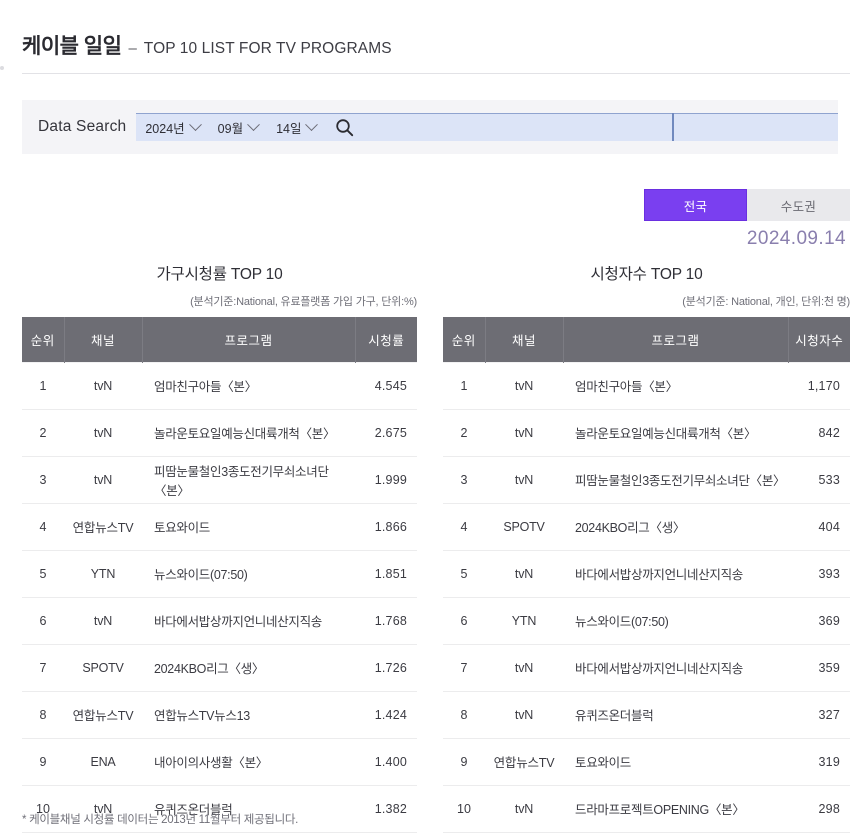 Image resolution: width=850 pixels, height=837 pixels. I want to click on cell-value: 1,170, so click(819, 385).